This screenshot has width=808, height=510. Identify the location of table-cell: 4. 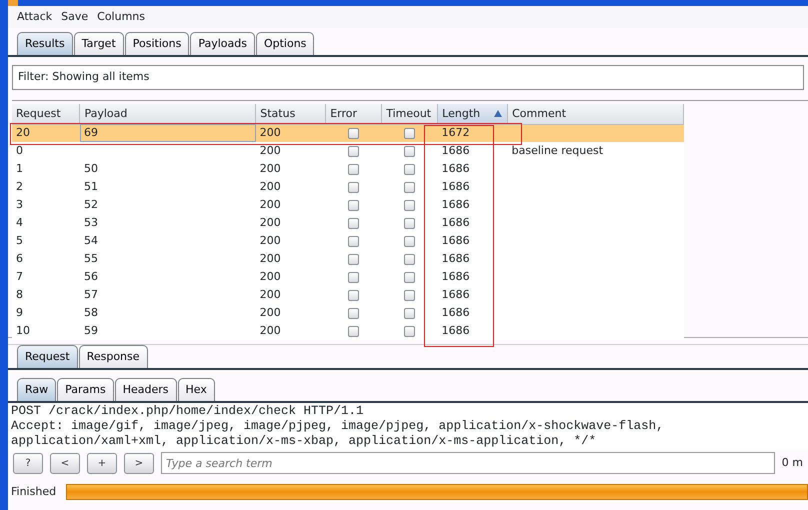
(19, 222).